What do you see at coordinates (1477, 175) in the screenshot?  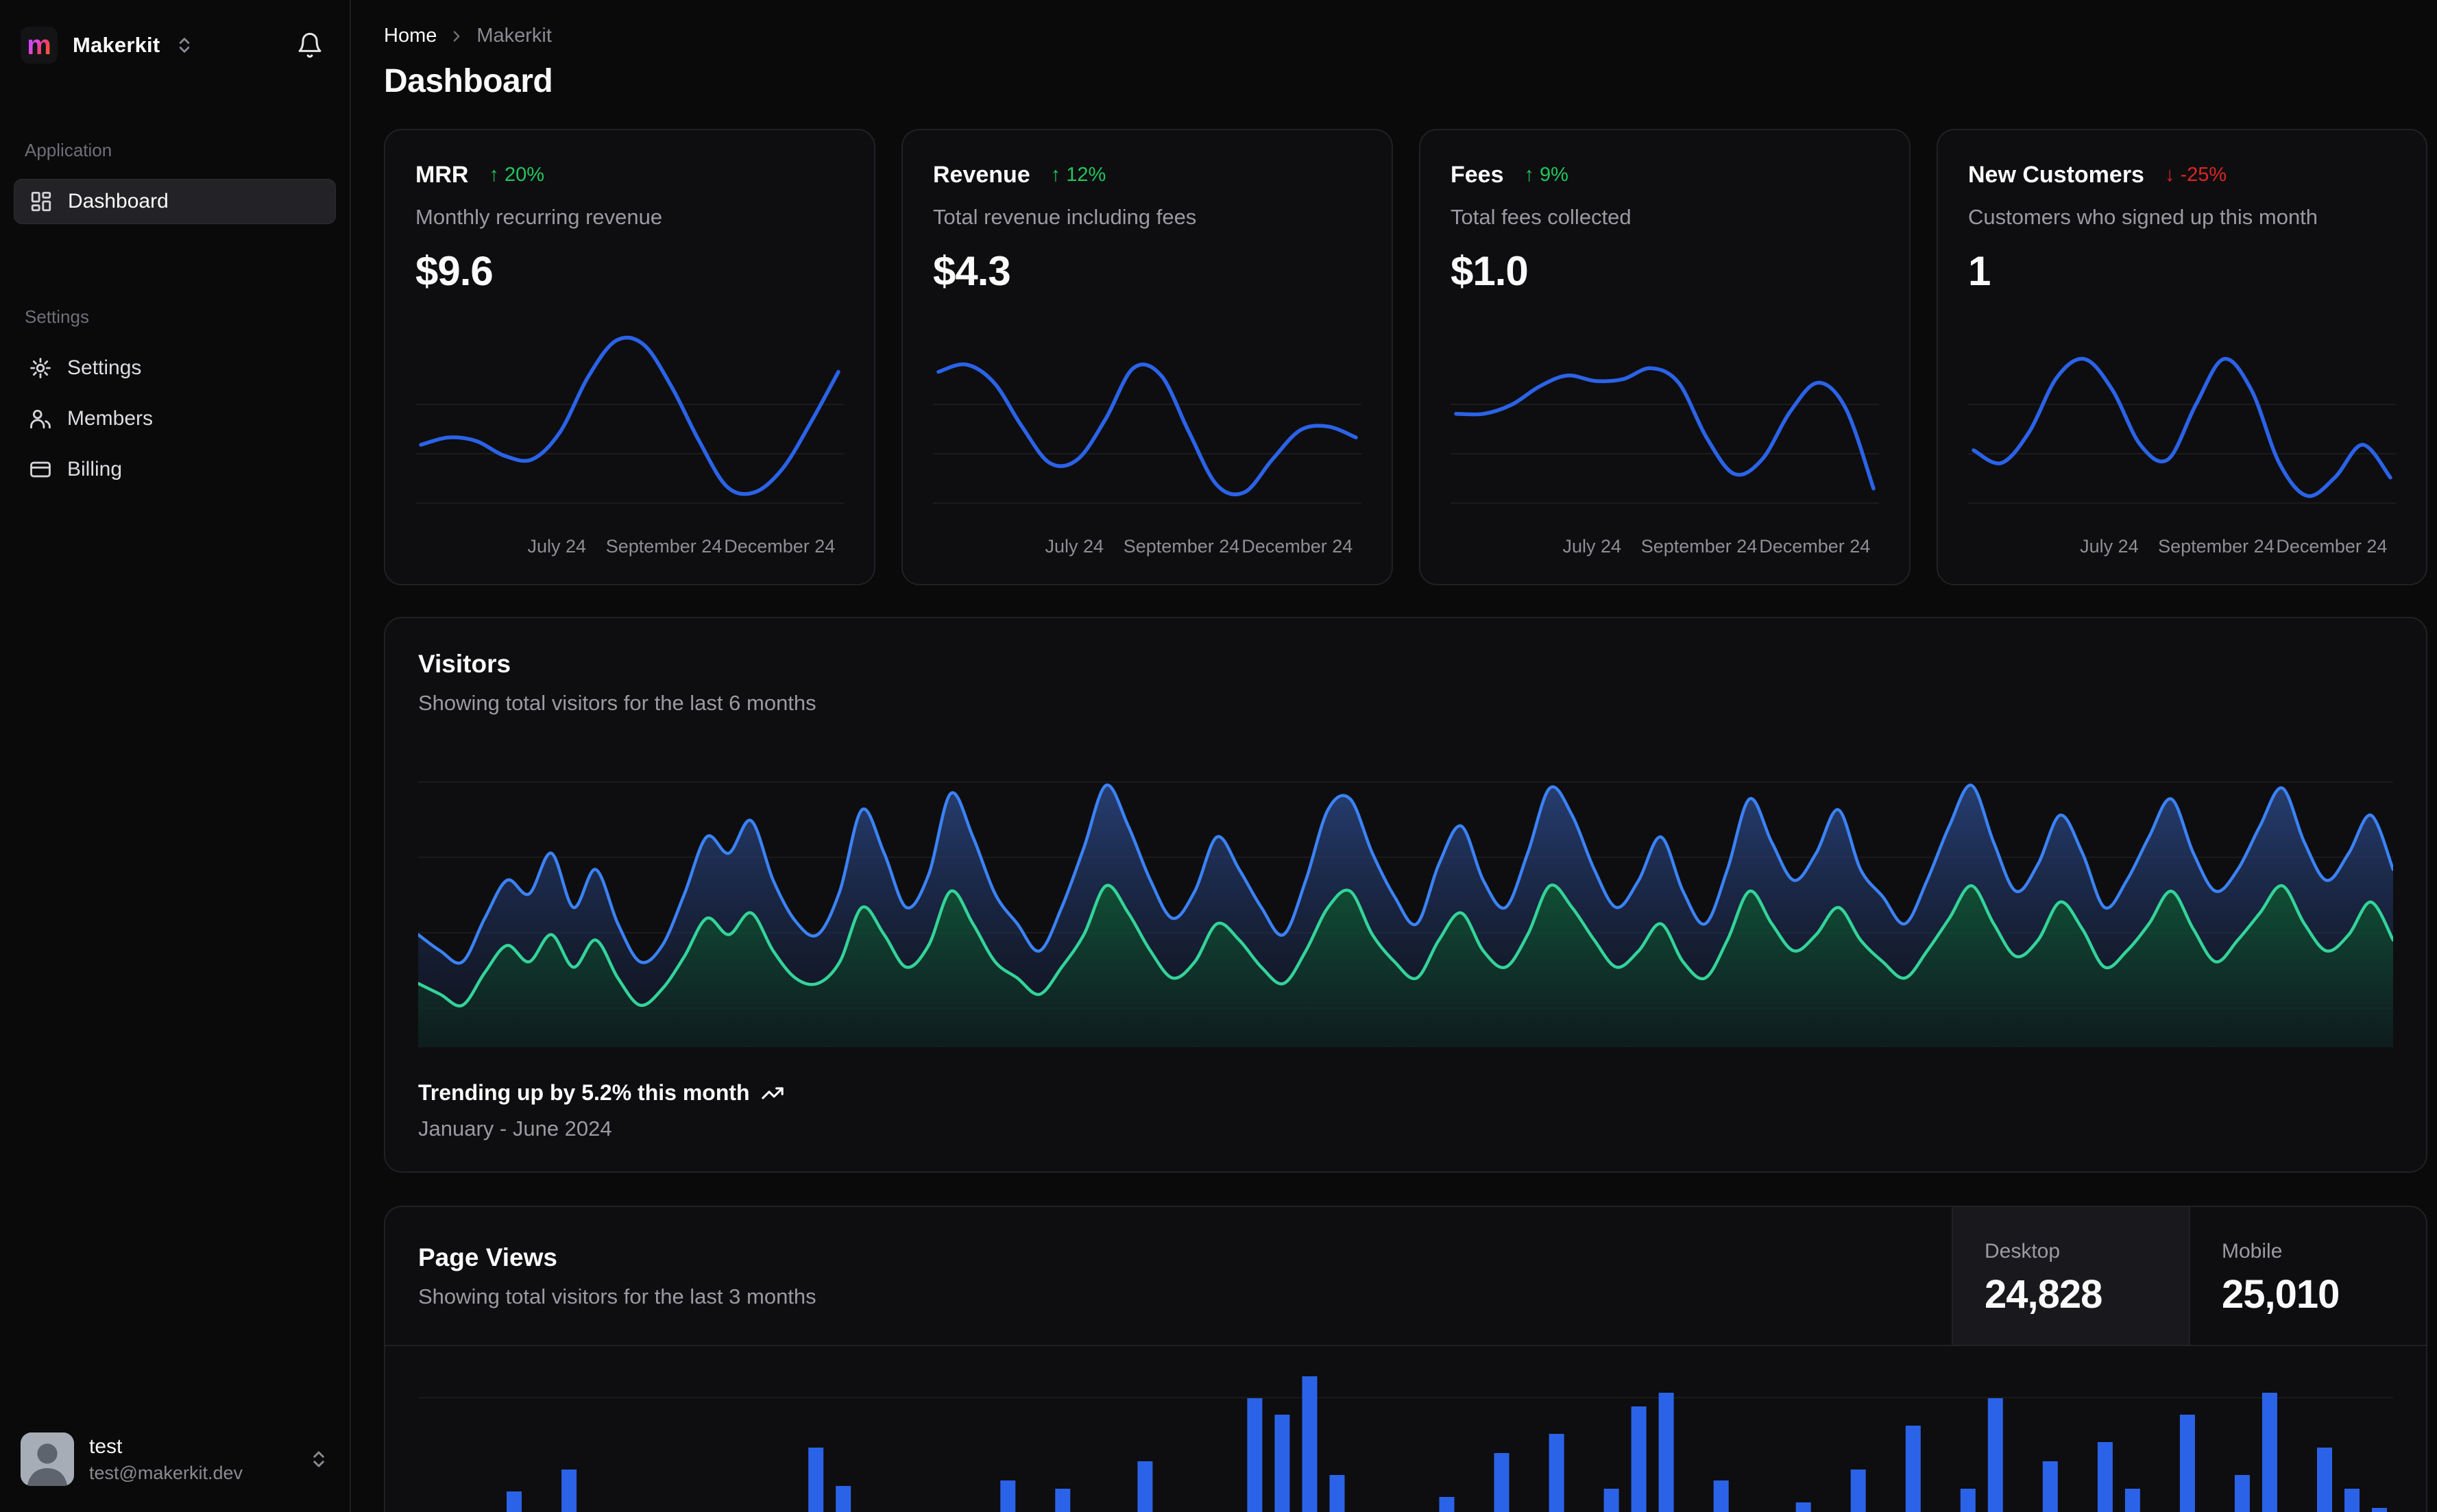 I see `stat-title: Fees` at bounding box center [1477, 175].